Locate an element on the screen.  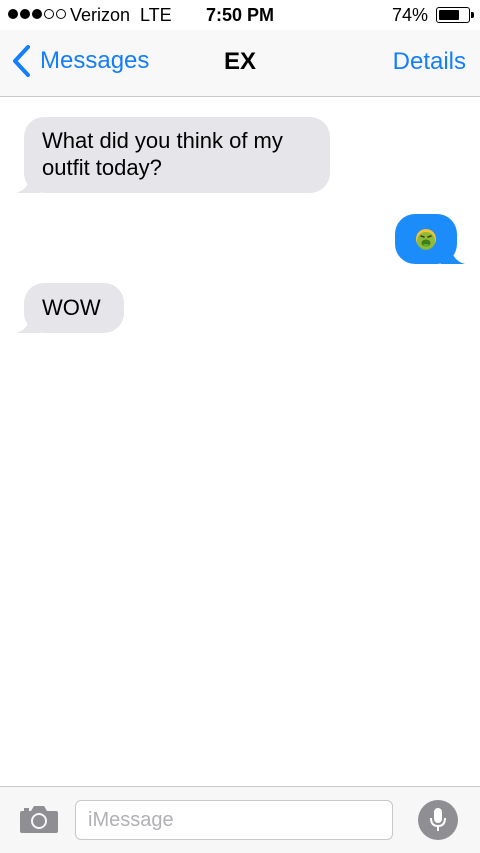
microphone-button is located at coordinates (438, 820).